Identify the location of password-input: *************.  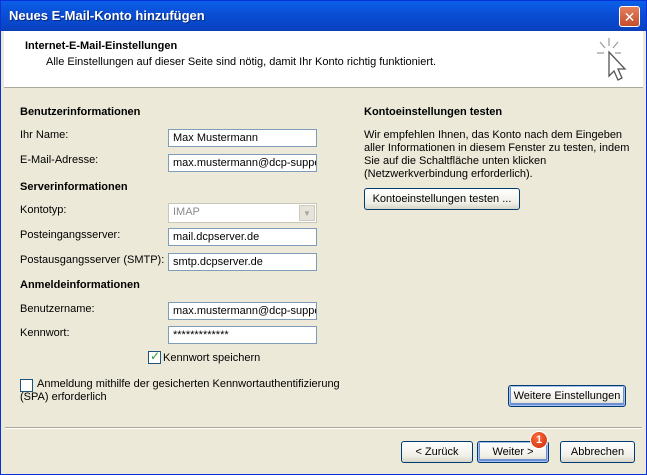
(242, 335).